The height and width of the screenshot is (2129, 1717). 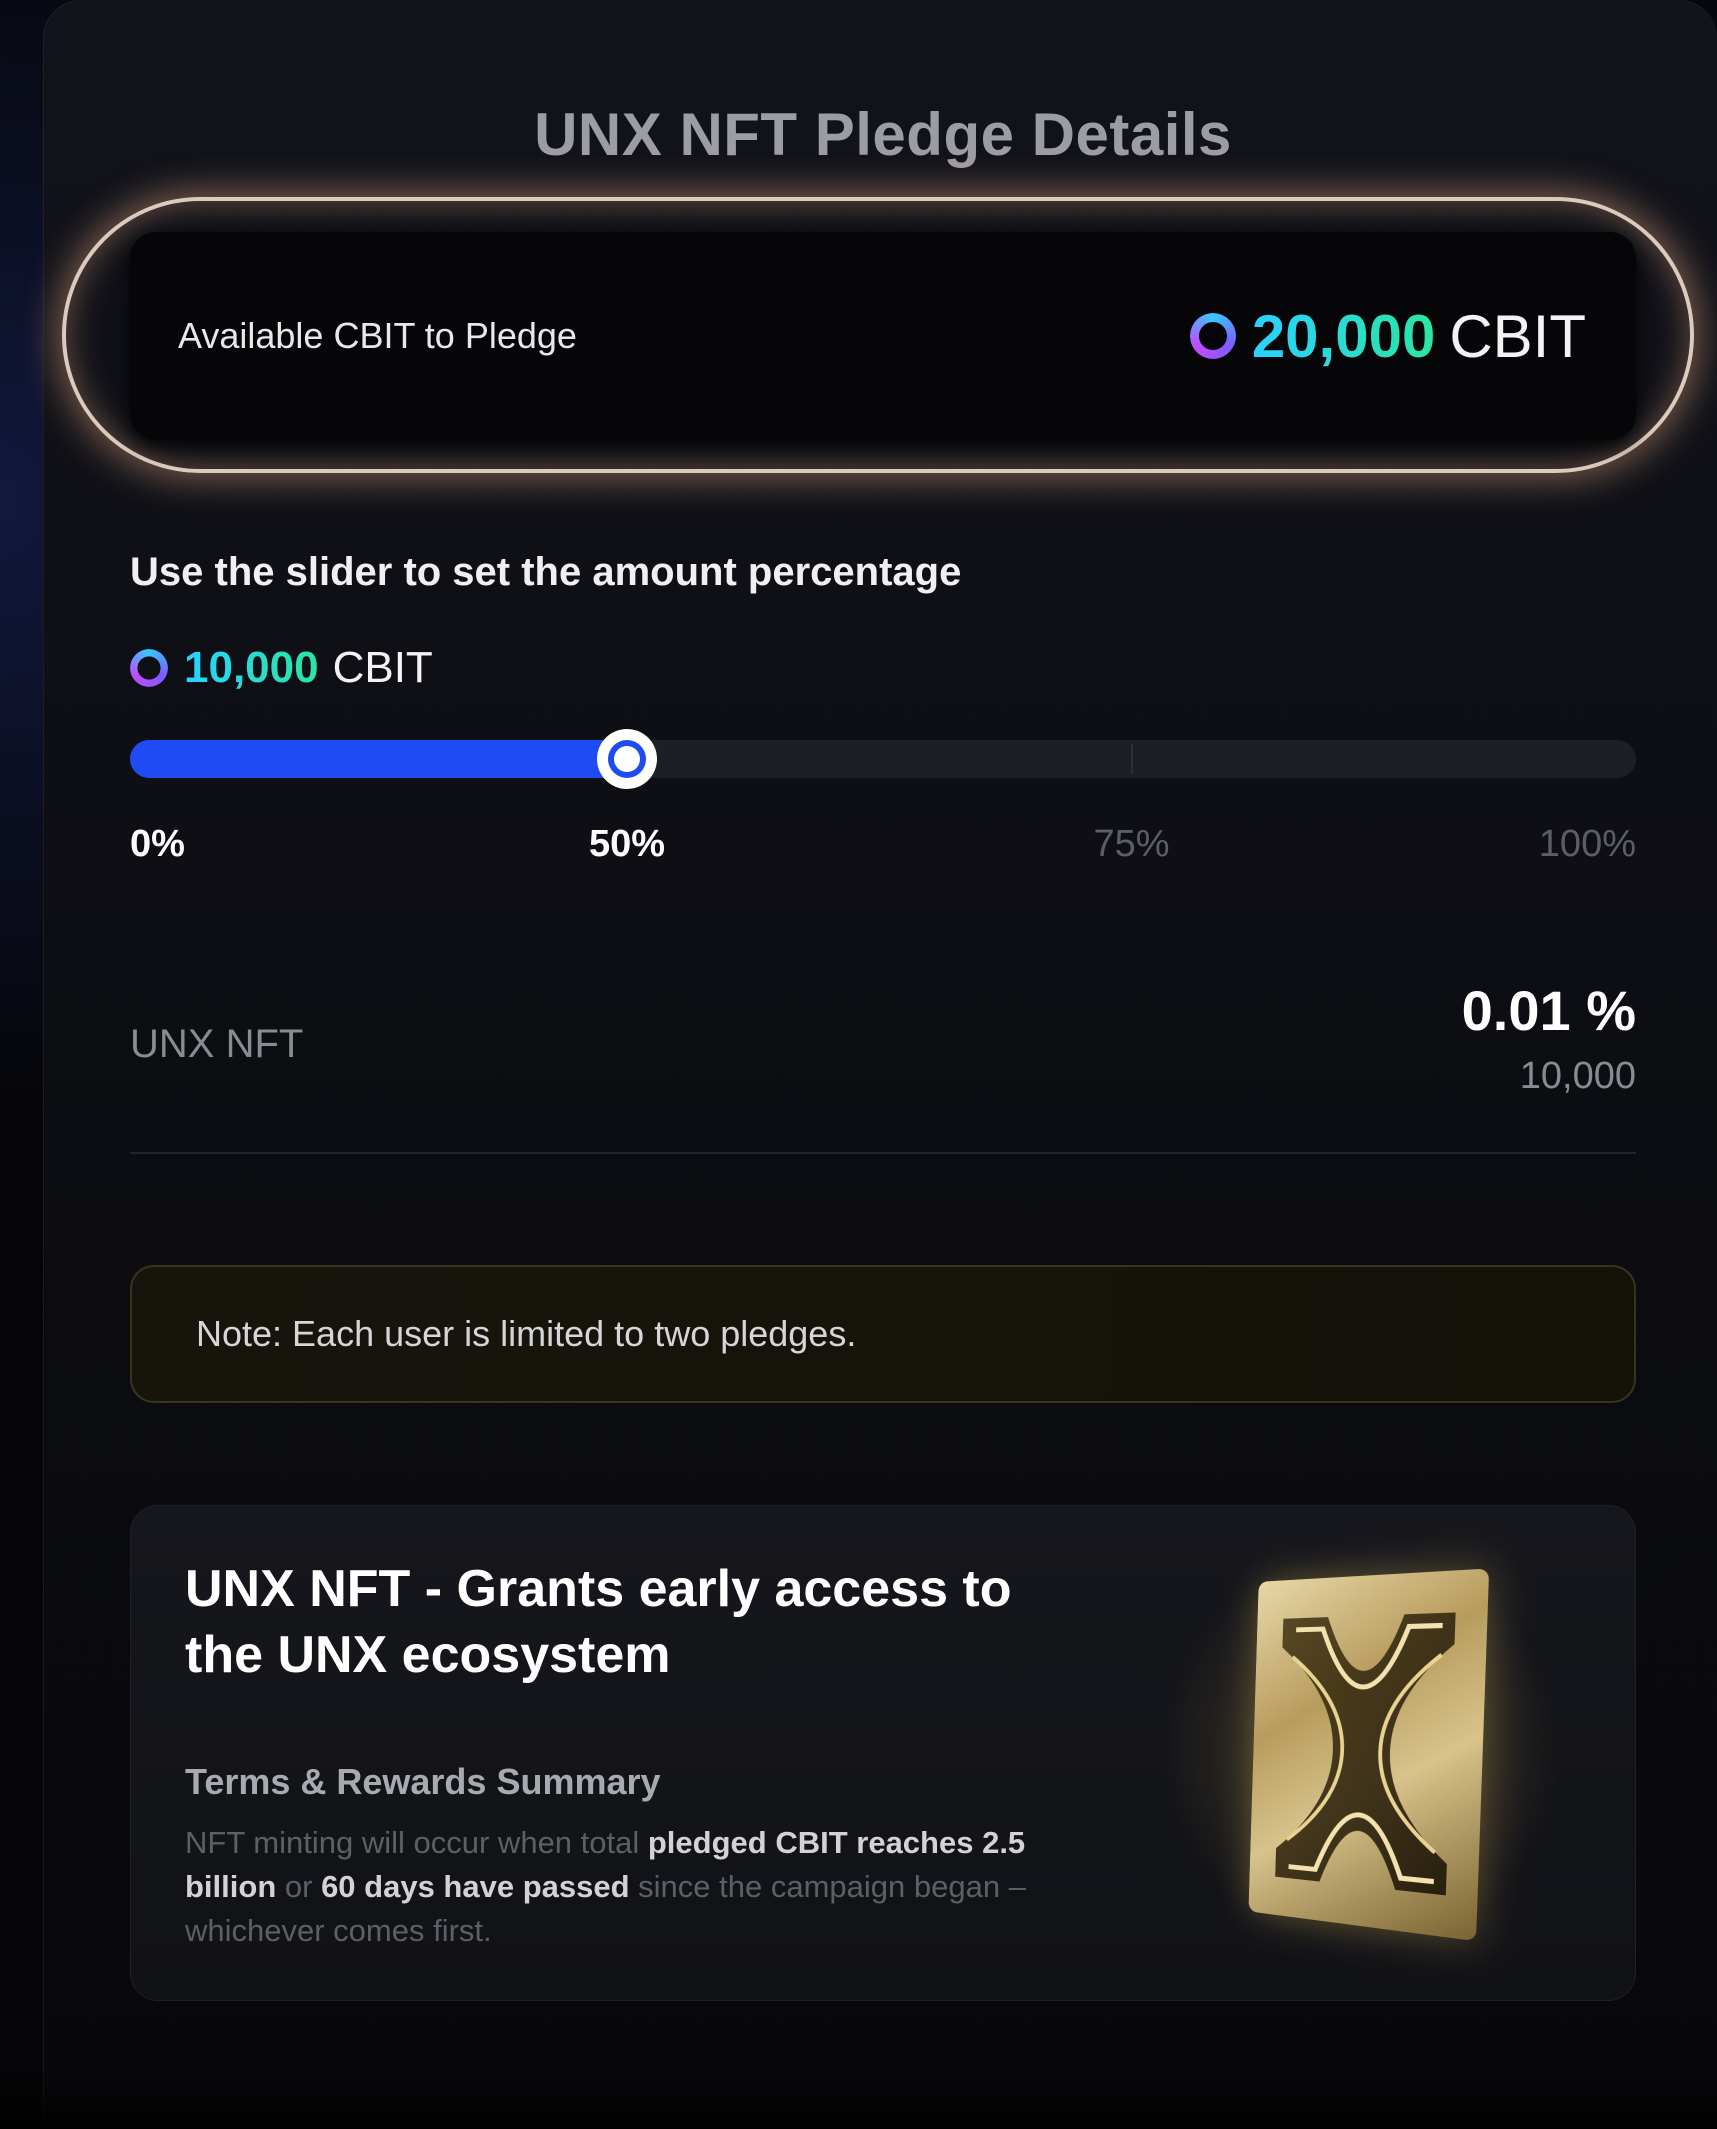 I want to click on slider-thumb-core, so click(x=626, y=759).